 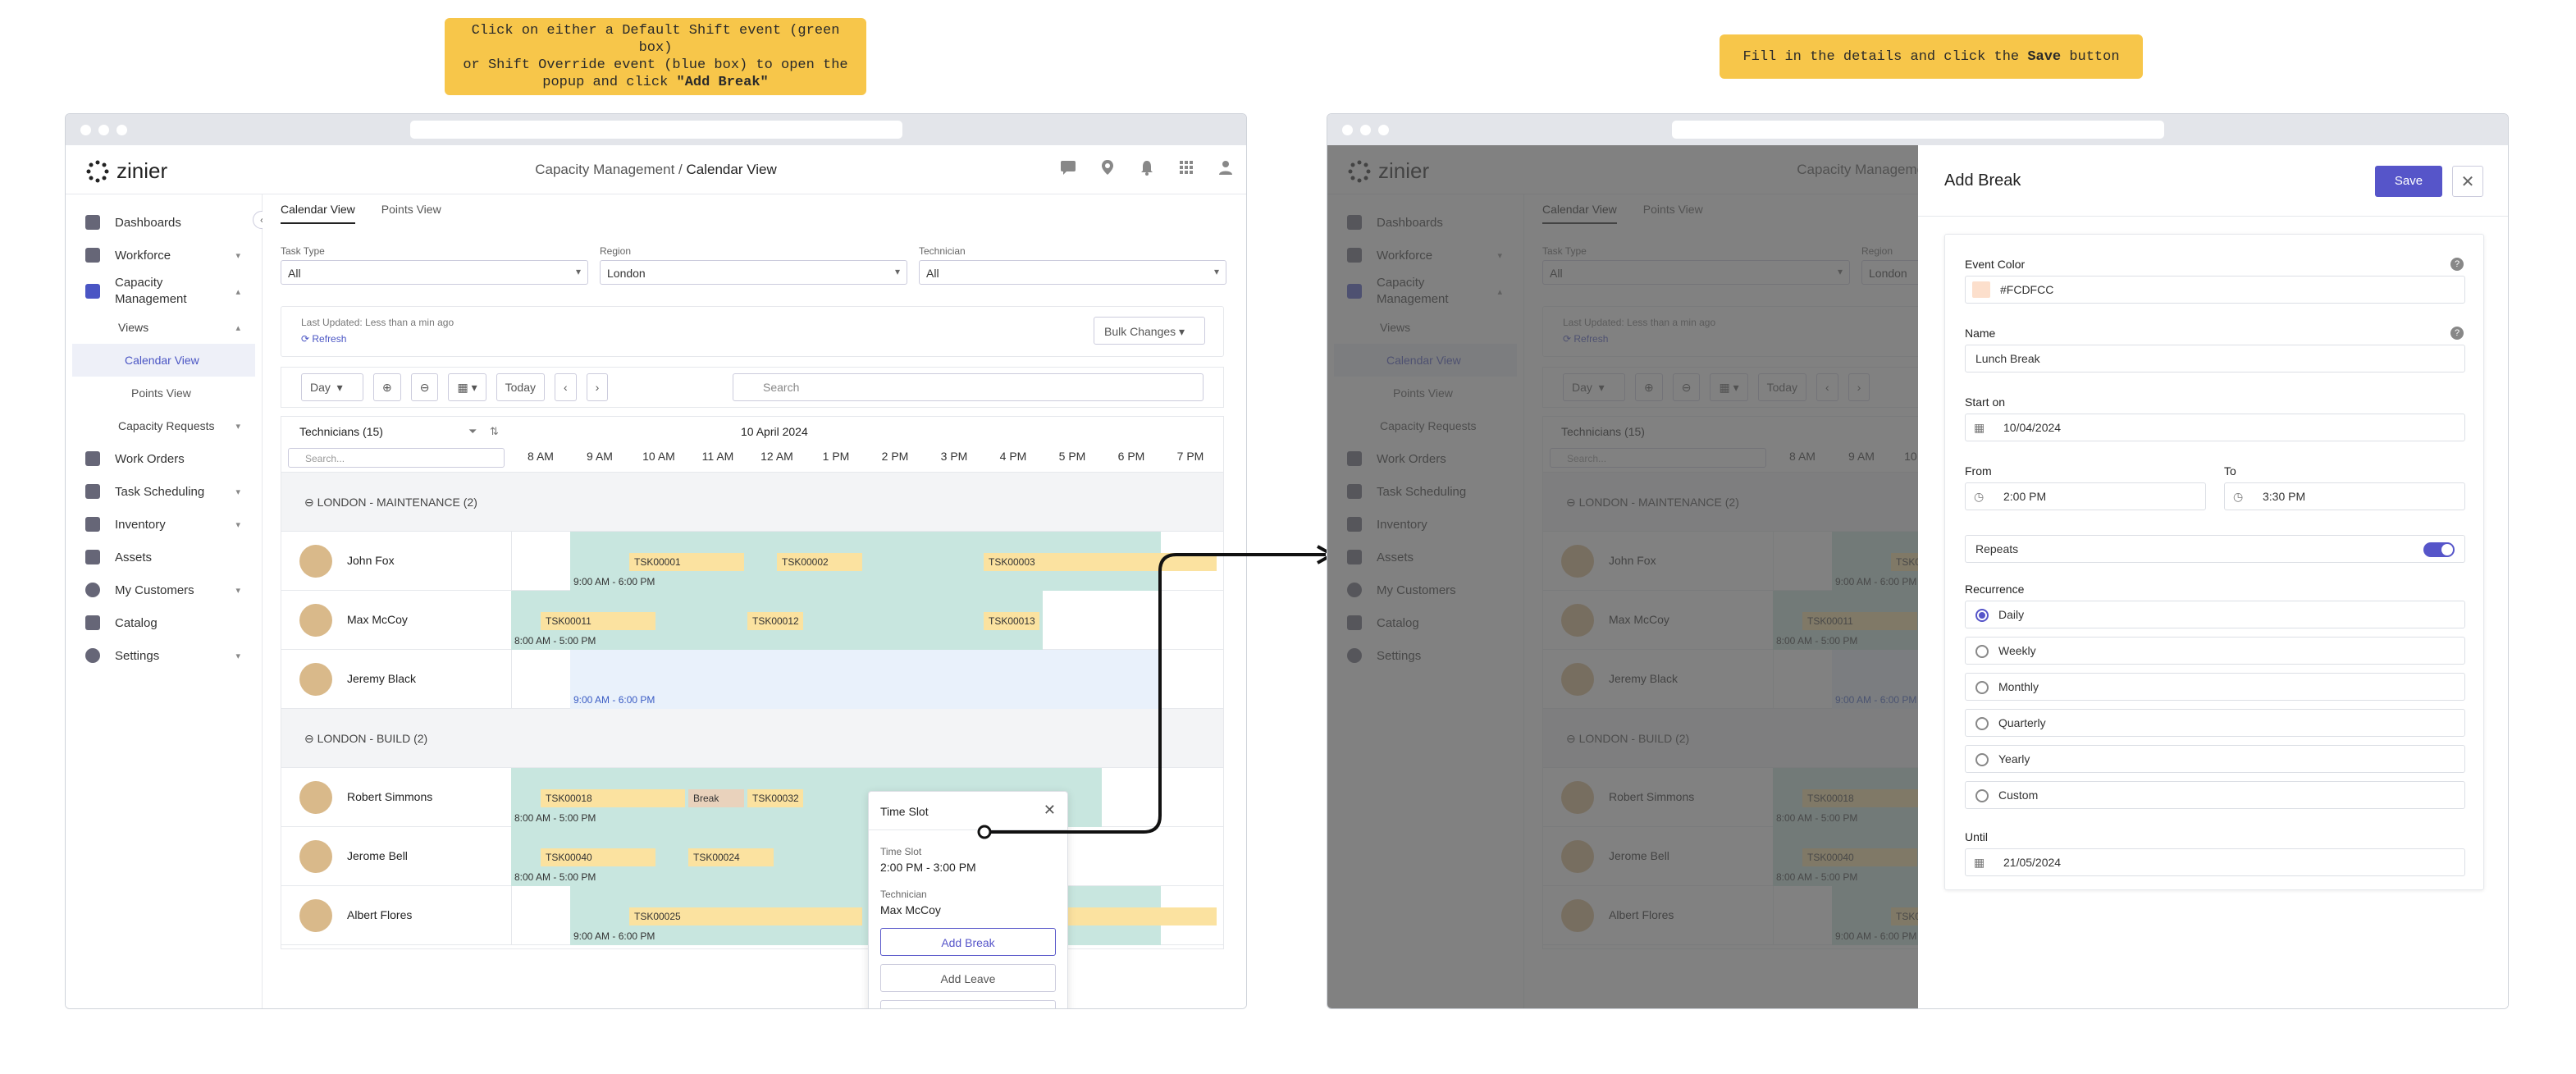 I want to click on close-icon: ✕, so click(x=2468, y=181).